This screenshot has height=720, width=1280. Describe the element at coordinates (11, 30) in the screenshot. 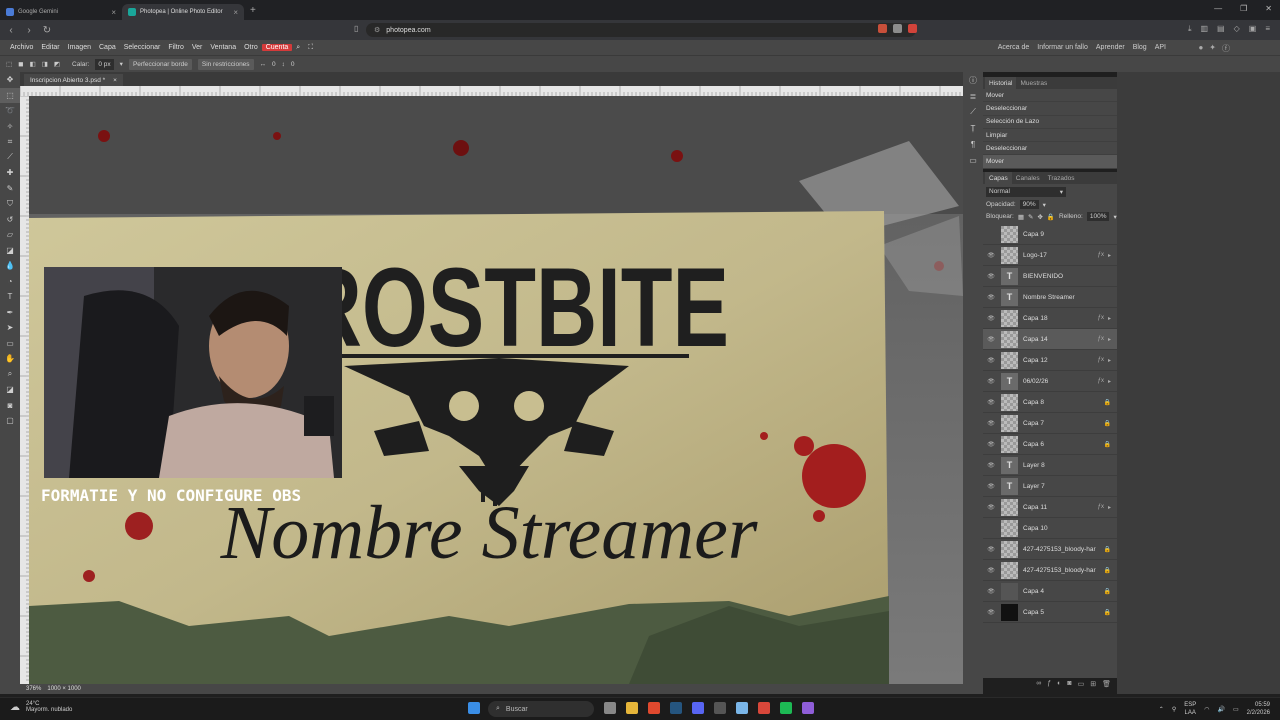

I see `back-icon: ‹` at that location.